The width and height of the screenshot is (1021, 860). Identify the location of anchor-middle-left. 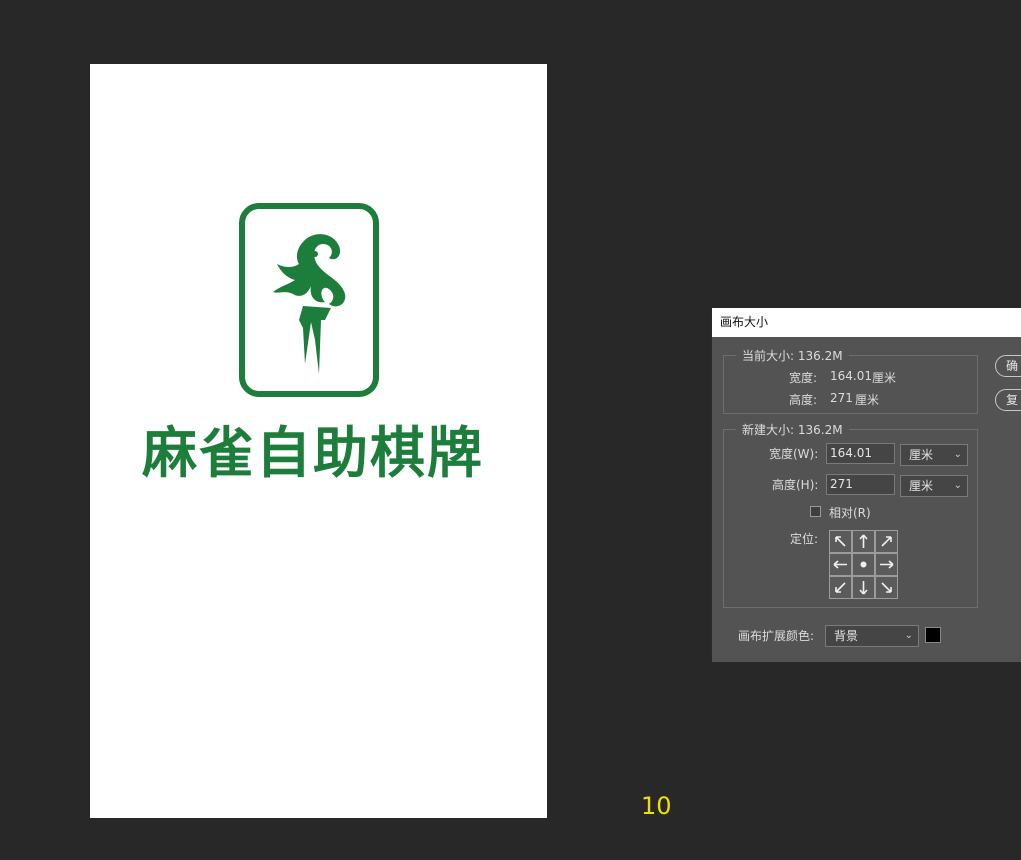
(840, 564).